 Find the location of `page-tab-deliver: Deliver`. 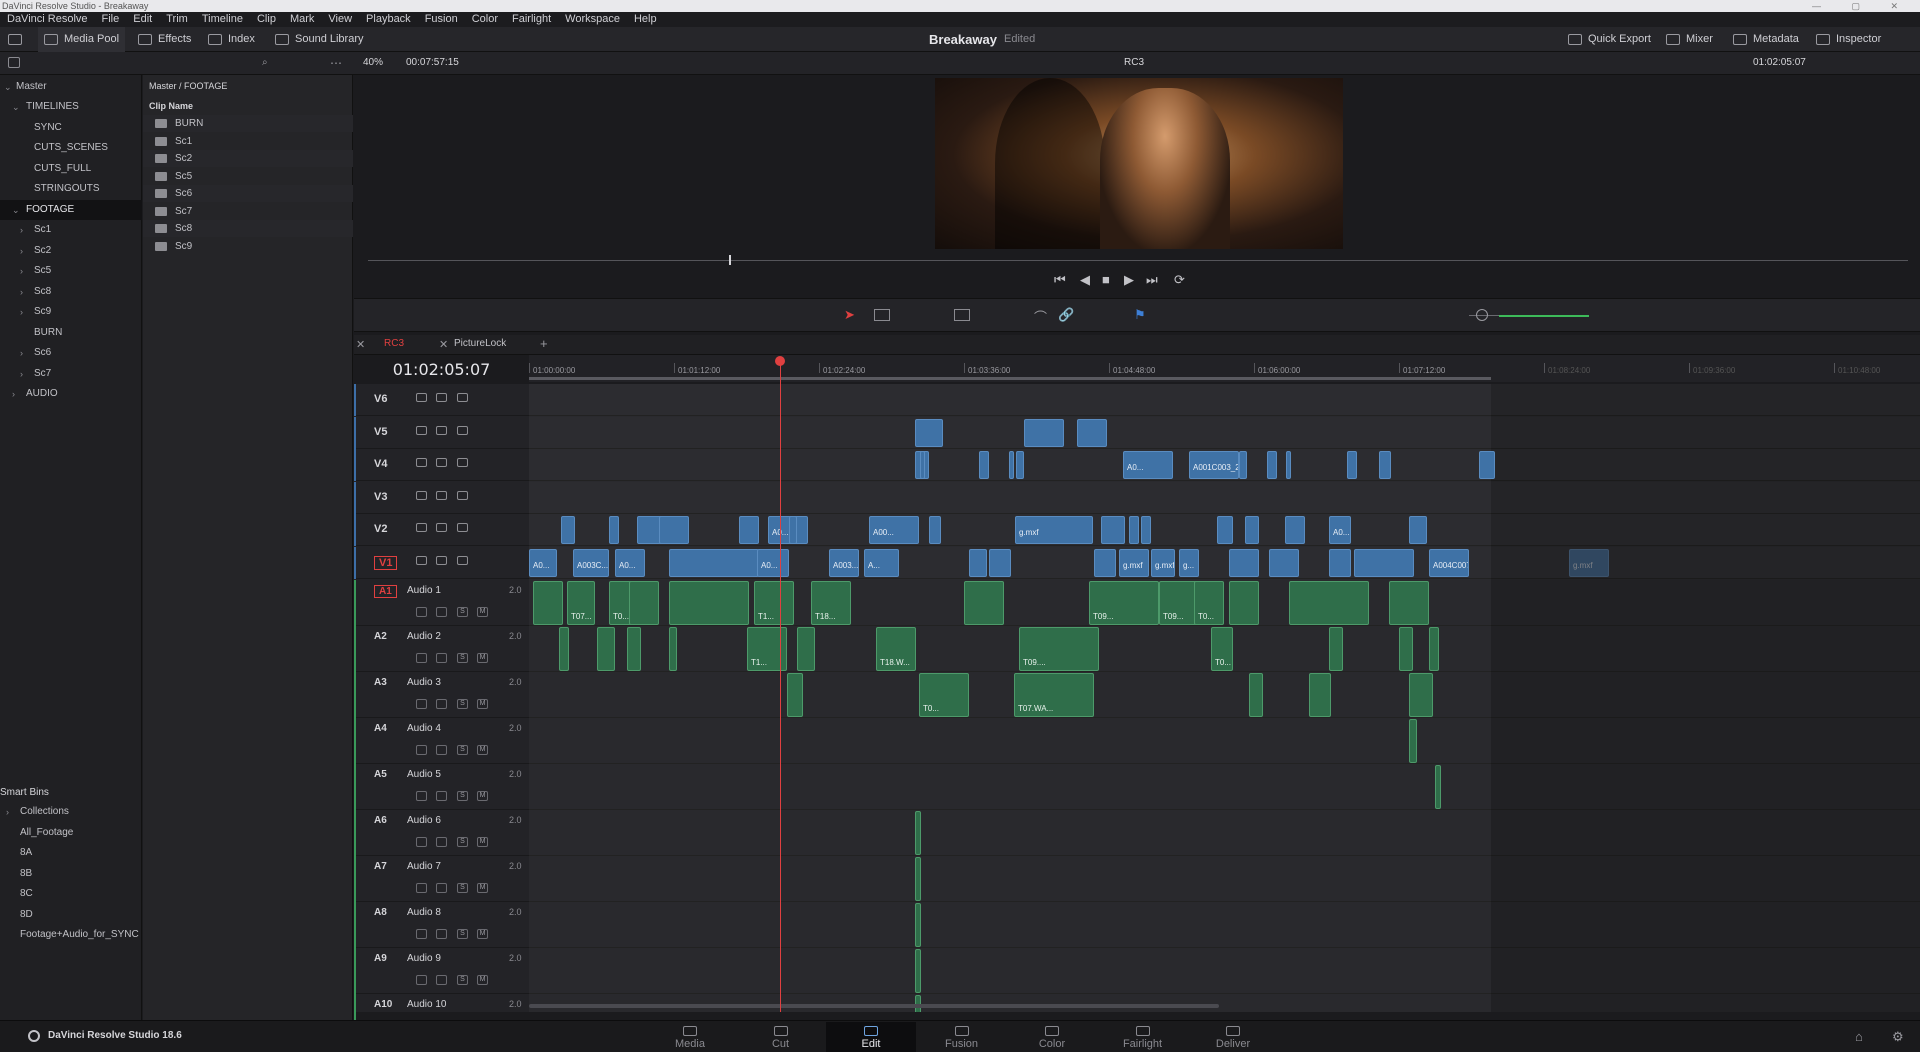

page-tab-deliver: Deliver is located at coordinates (1233, 1037).